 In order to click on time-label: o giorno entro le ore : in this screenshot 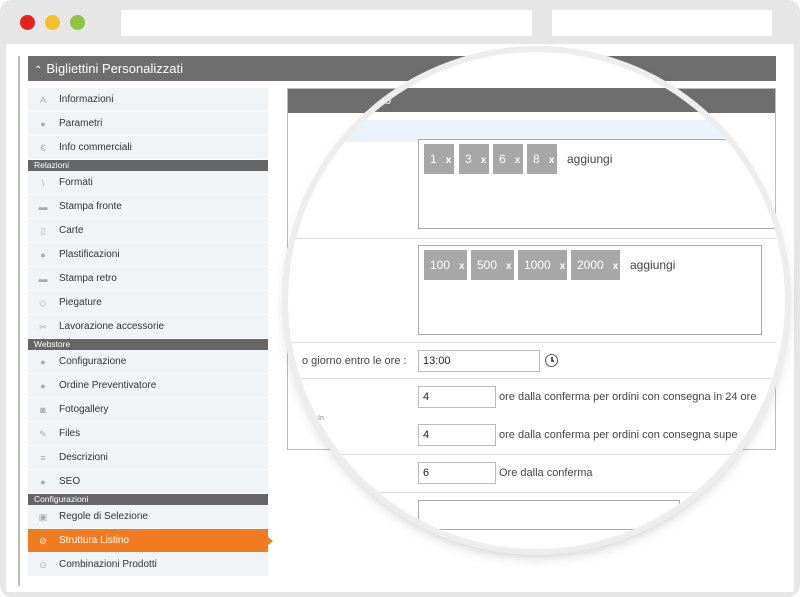, I will do `click(354, 361)`.